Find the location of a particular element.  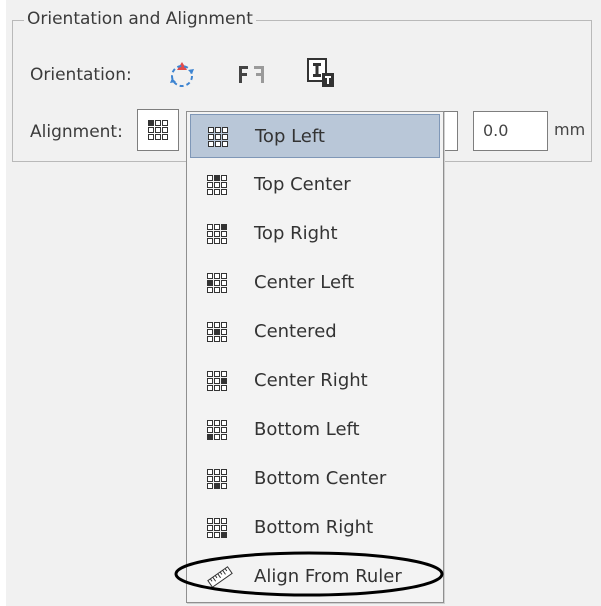

menu-item-centered: Centered is located at coordinates (315, 332).